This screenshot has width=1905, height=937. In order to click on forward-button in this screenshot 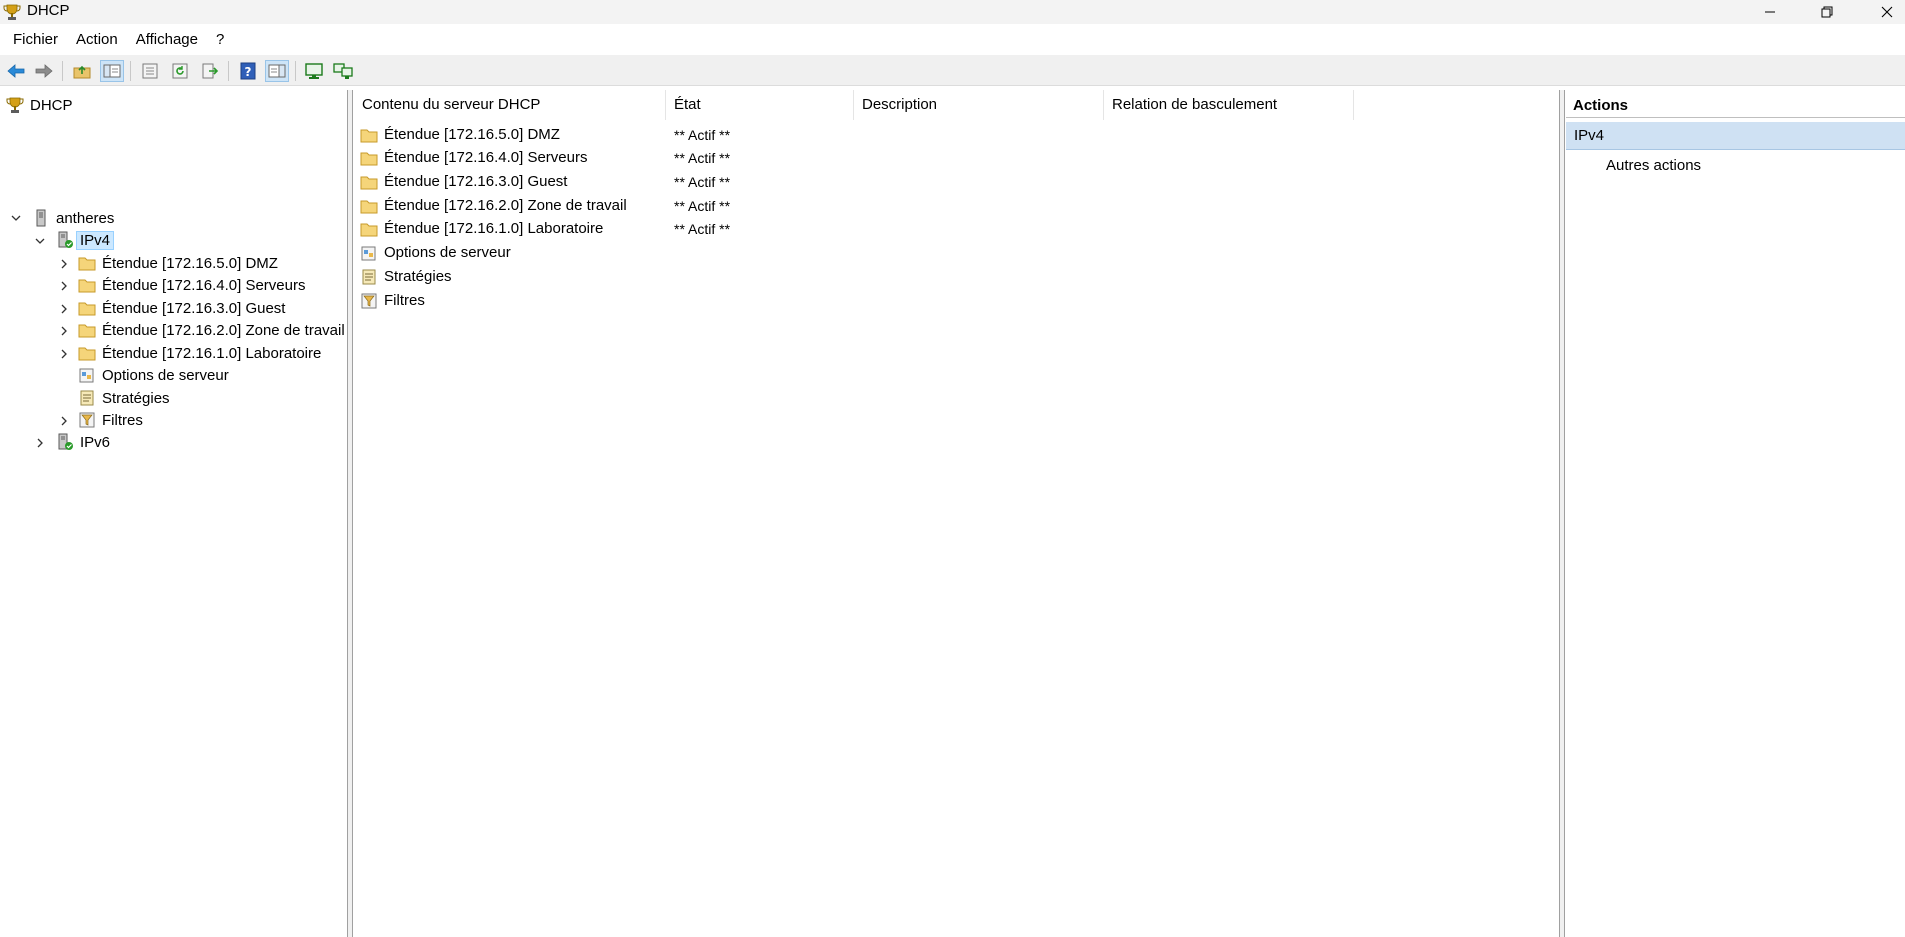, I will do `click(44, 71)`.